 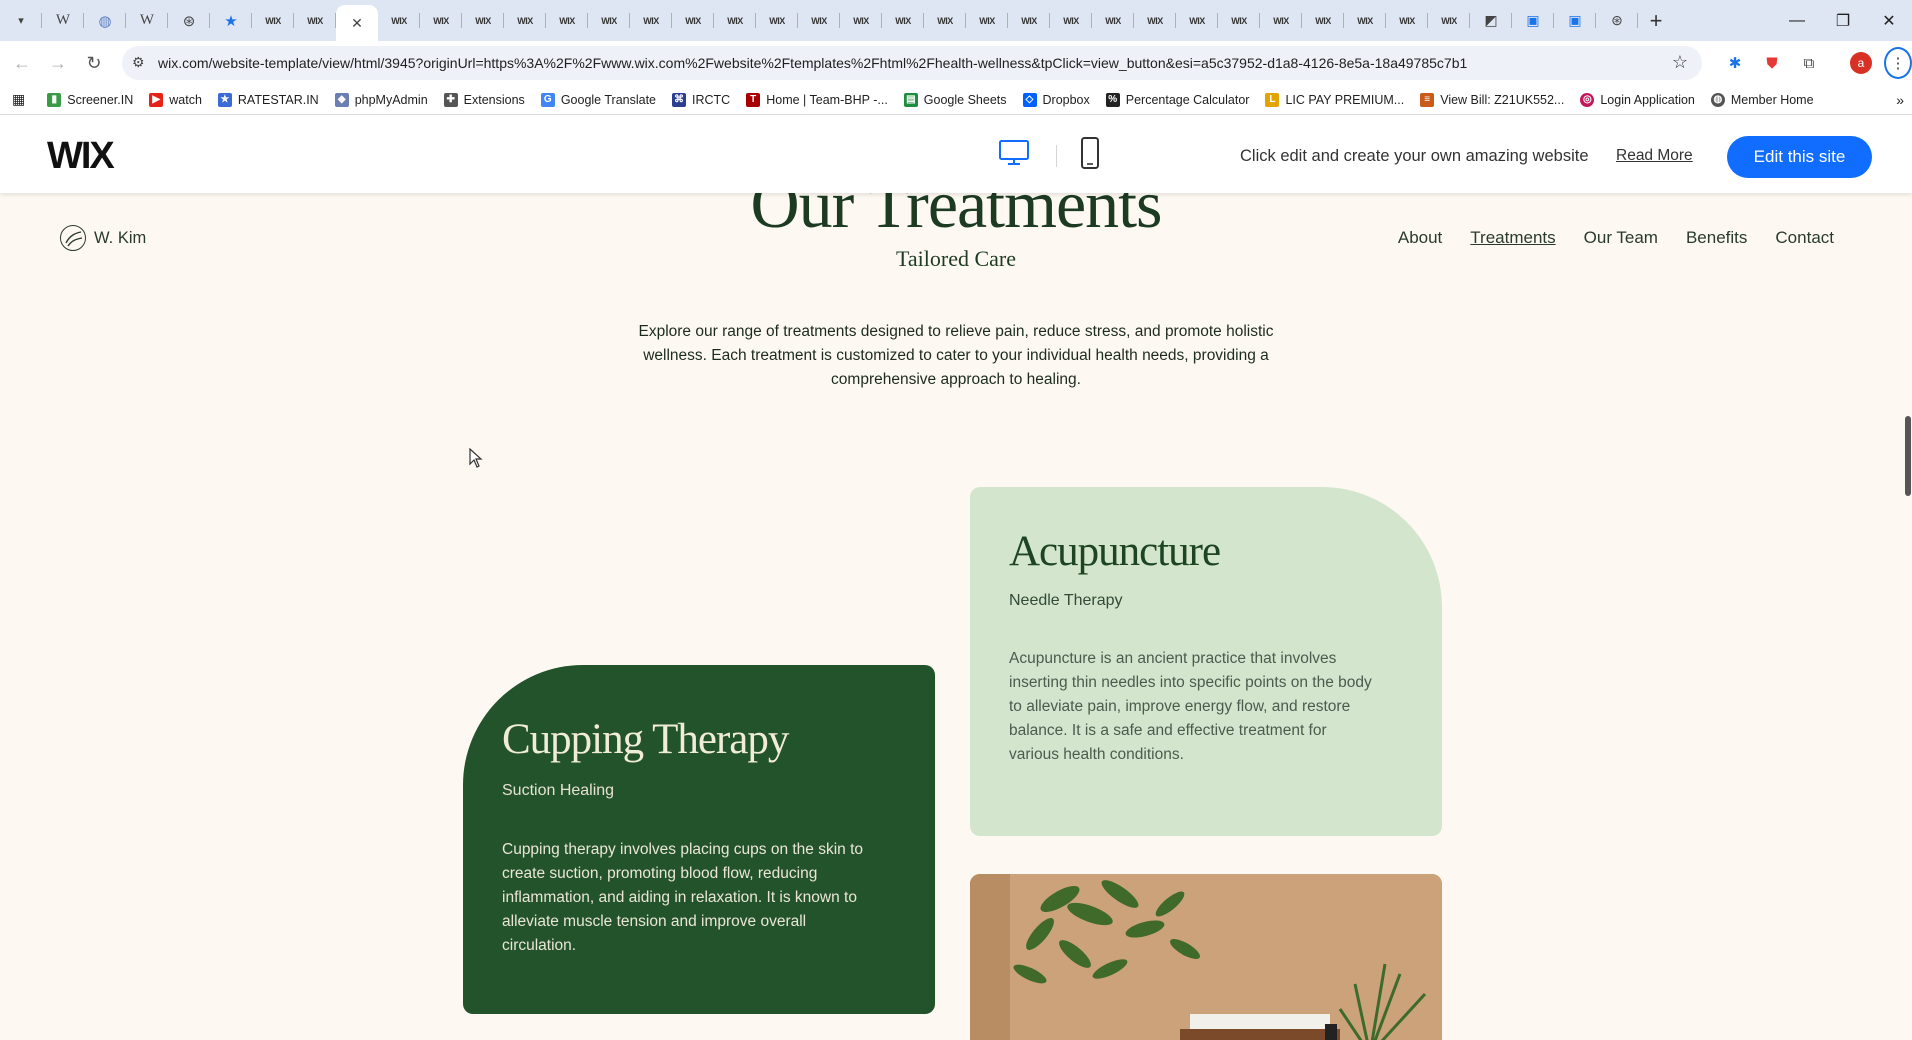 What do you see at coordinates (22, 63) in the screenshot?
I see `back-arrow-icon: ←` at bounding box center [22, 63].